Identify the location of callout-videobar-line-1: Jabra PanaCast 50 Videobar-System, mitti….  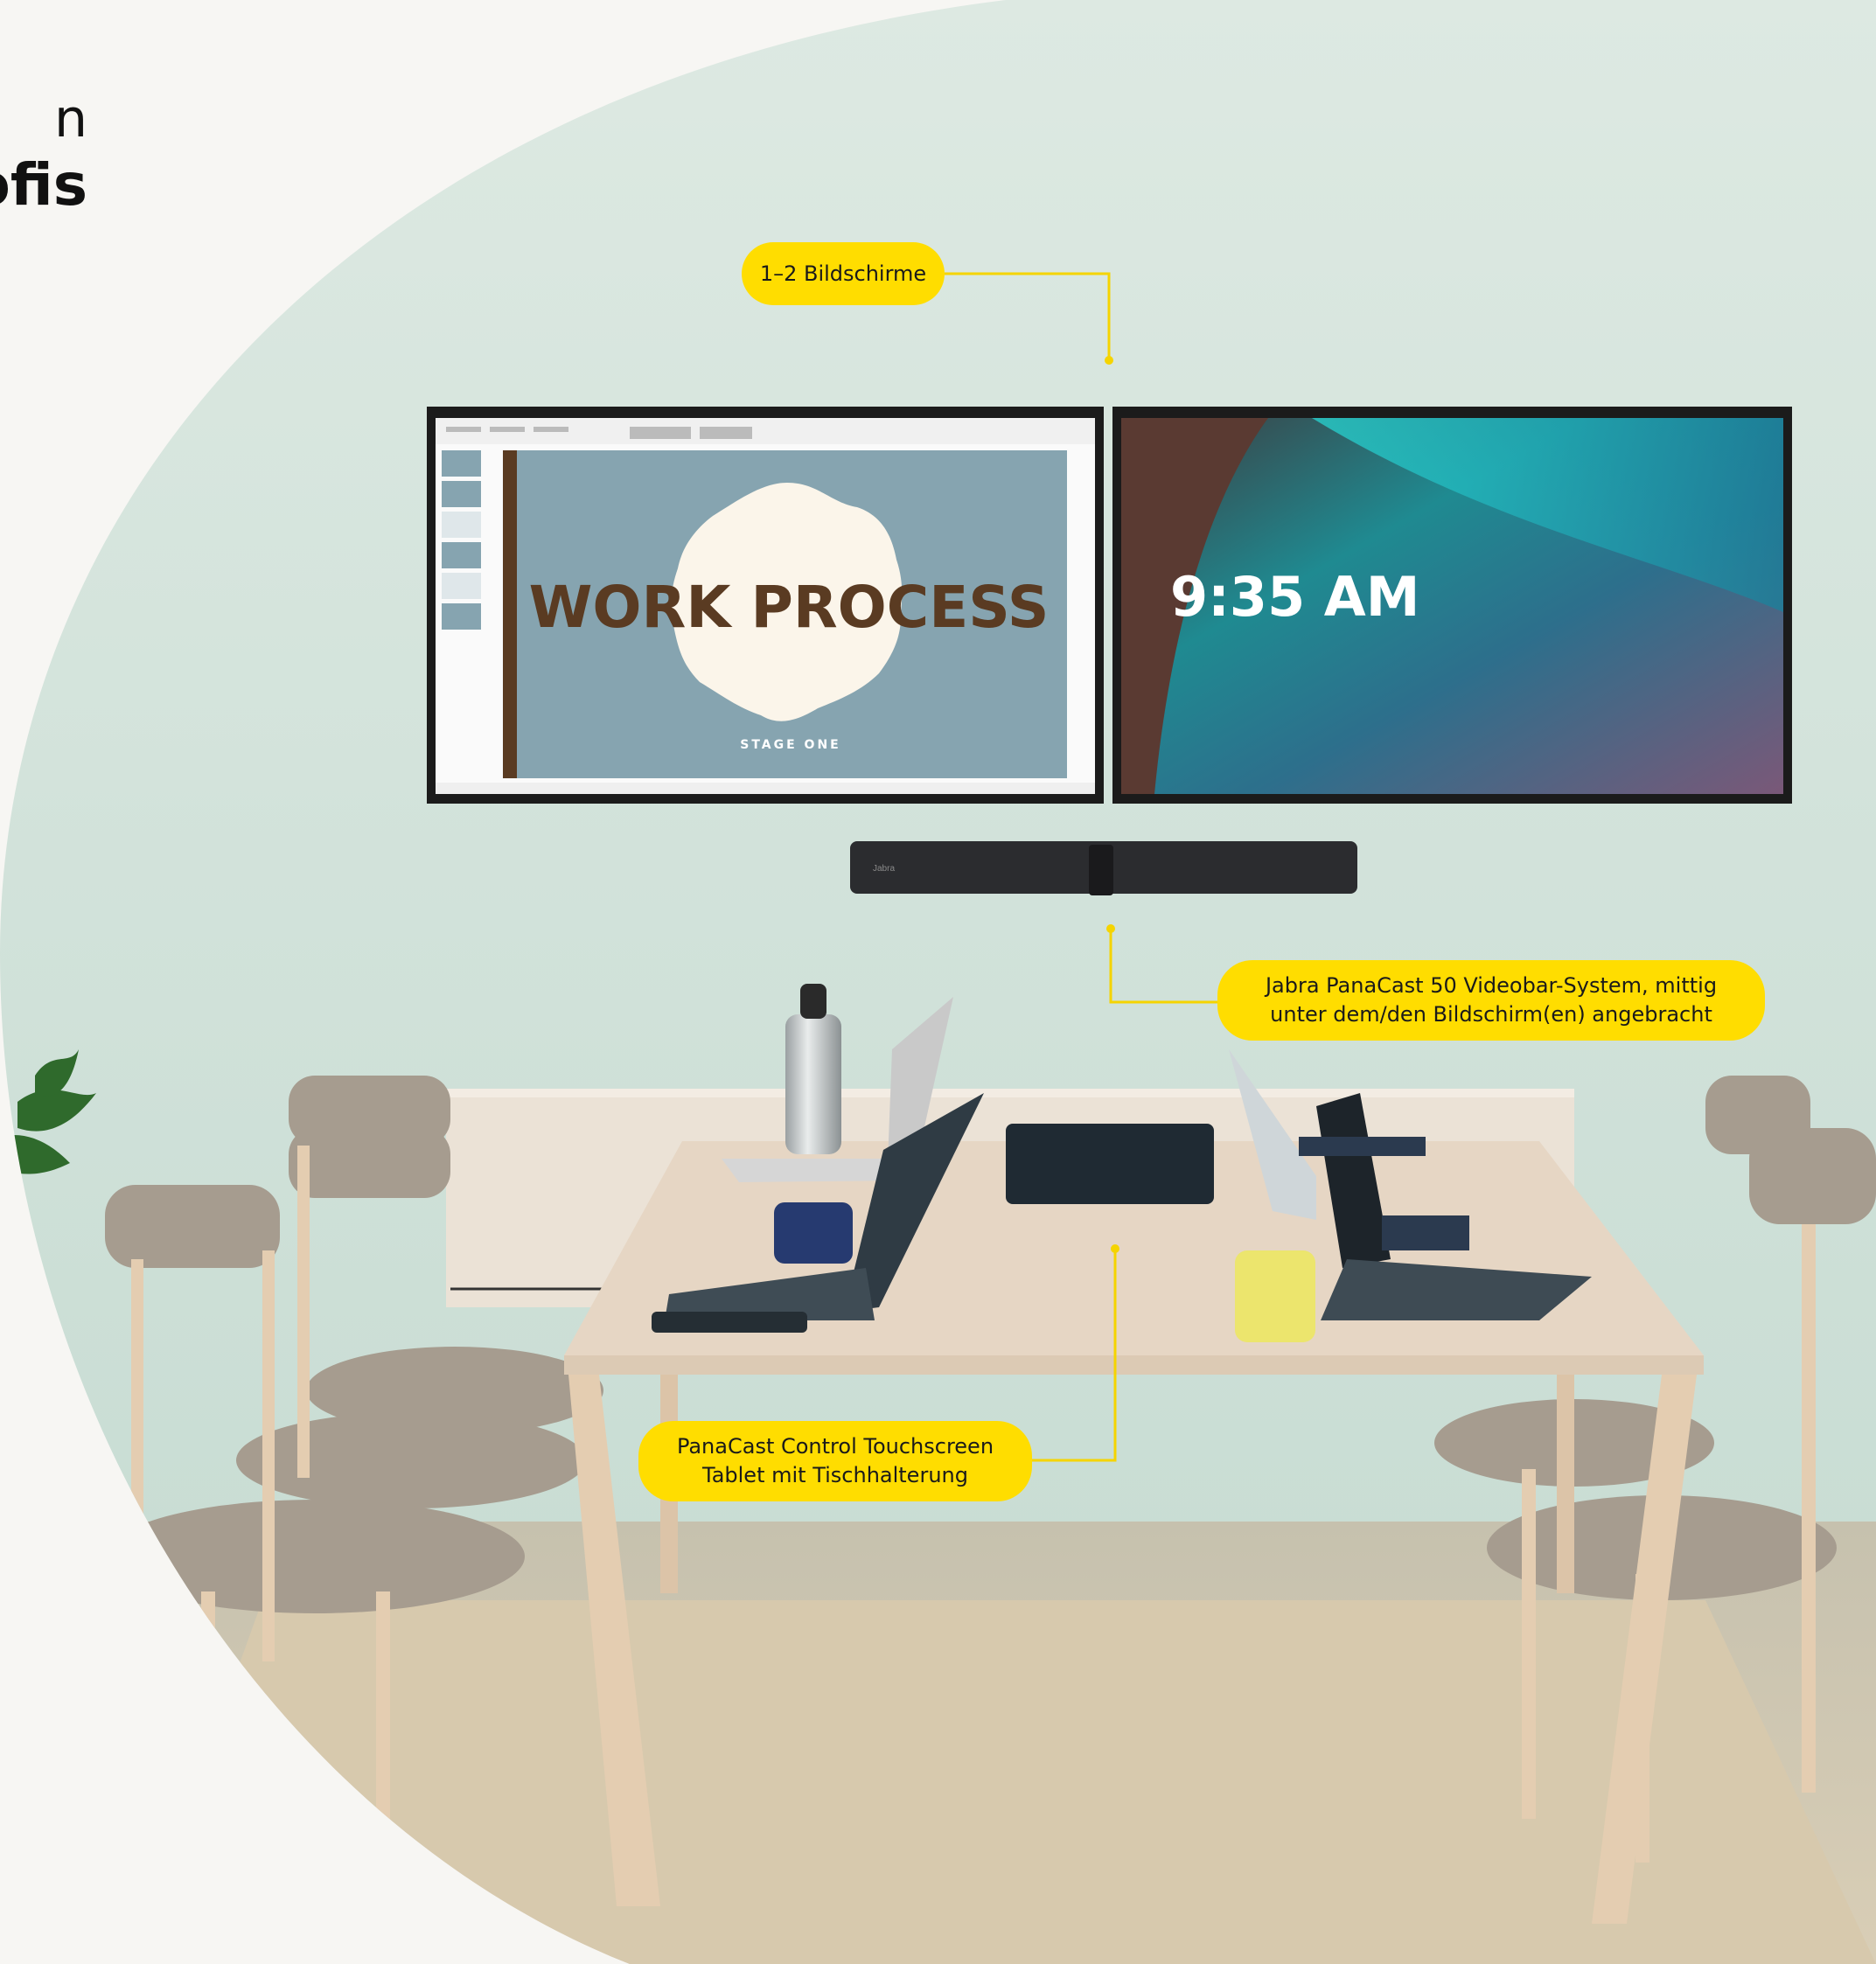
(1491, 985).